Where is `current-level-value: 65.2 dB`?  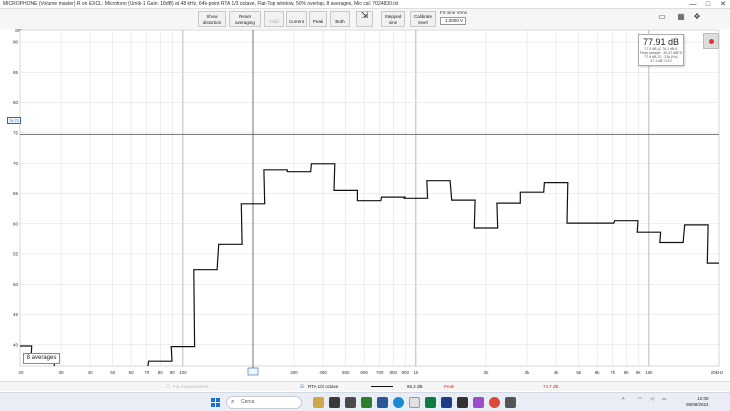 current-level-value: 65.2 dB is located at coordinates (415, 386).